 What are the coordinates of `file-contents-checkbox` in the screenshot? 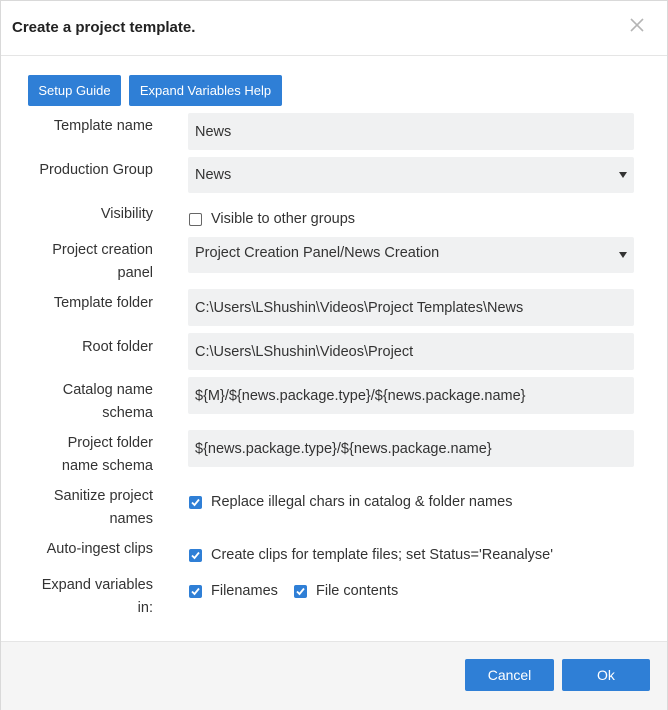 It's located at (300, 591).